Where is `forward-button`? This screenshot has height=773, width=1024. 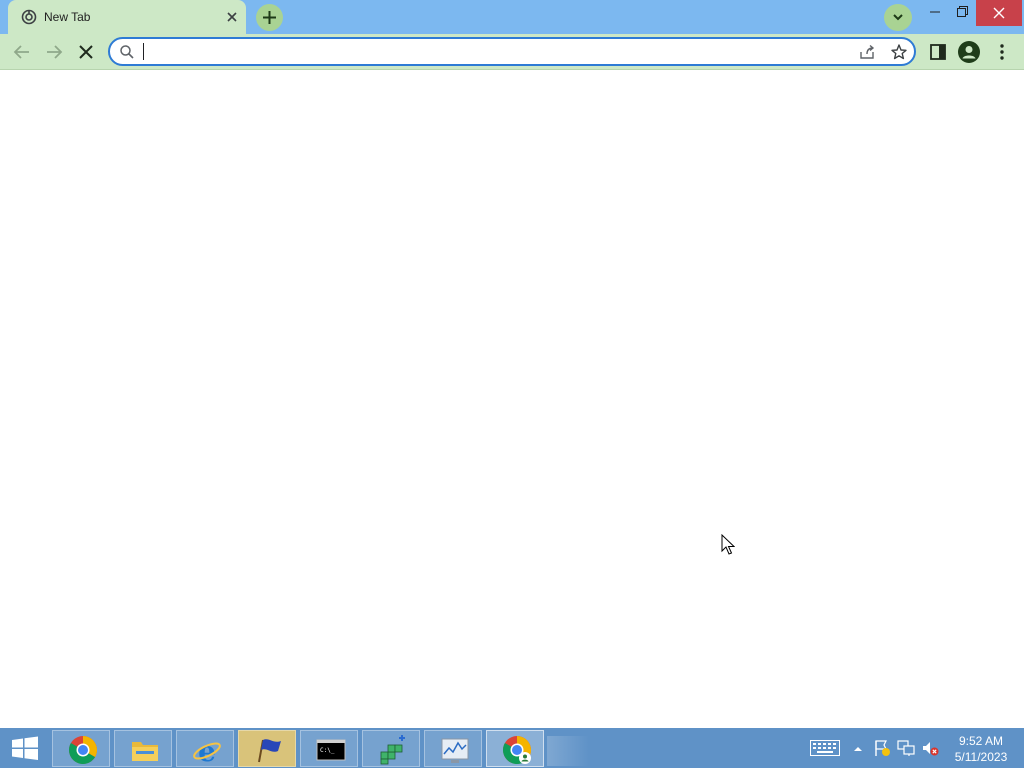 forward-button is located at coordinates (54, 52).